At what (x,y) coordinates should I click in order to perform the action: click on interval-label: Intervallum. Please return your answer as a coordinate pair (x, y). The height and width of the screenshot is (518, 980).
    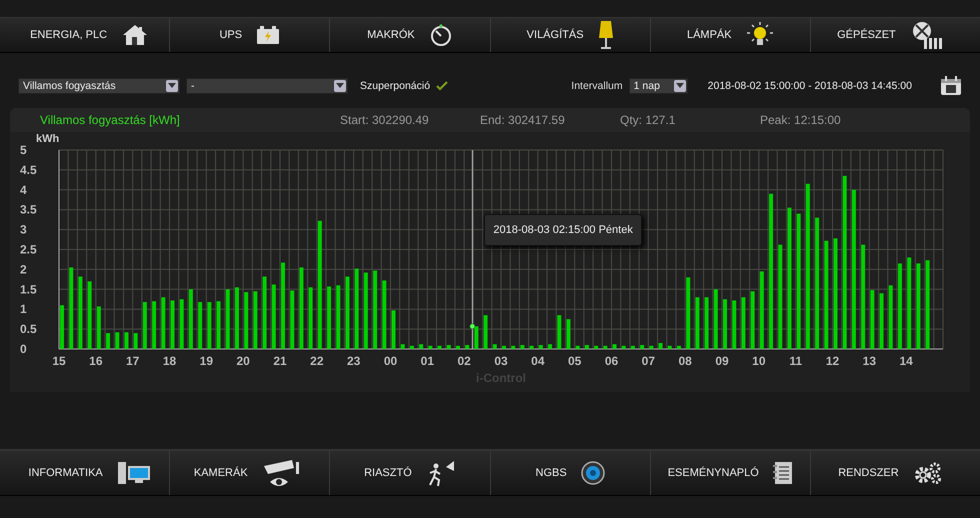
    Looking at the image, I should click on (597, 86).